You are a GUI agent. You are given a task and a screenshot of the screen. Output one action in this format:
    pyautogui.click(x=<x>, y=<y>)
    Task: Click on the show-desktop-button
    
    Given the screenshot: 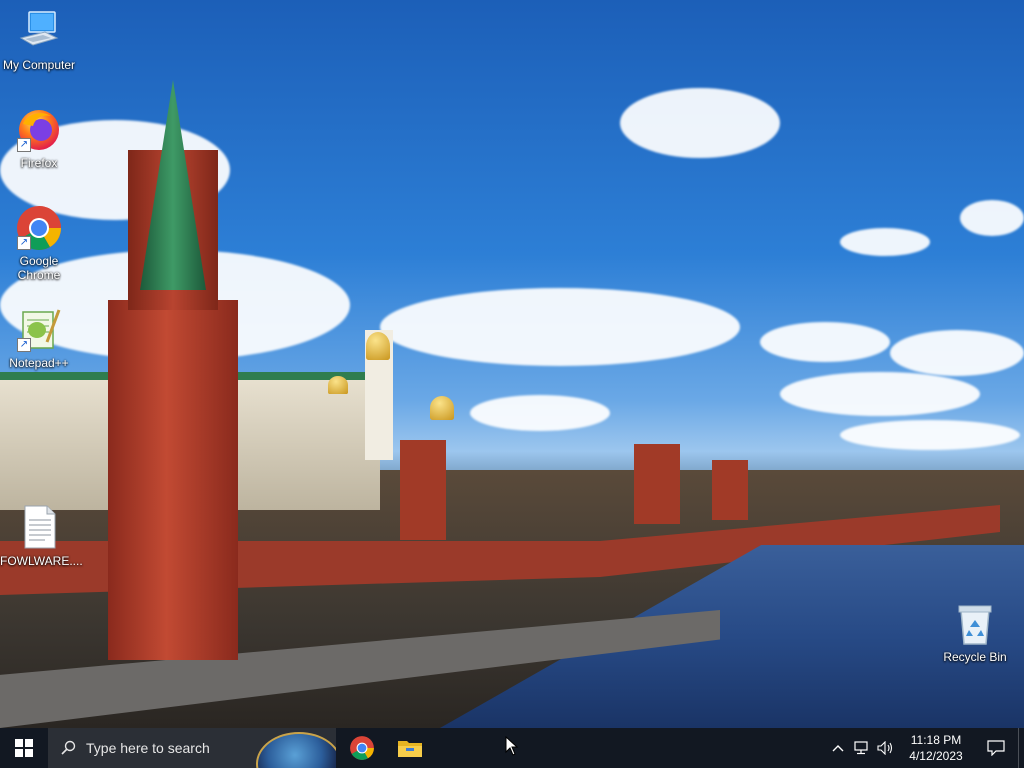 What is the action you would take?
    pyautogui.click(x=1021, y=748)
    